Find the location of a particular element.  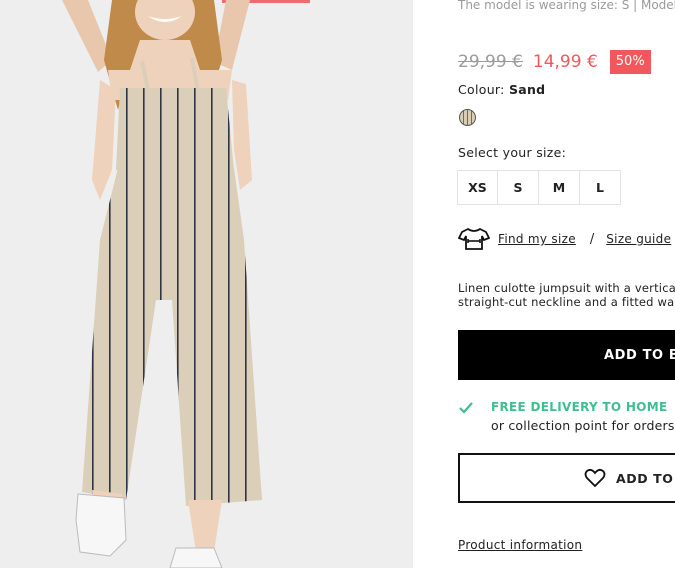

delivery-subtext: or collection point for orders o is located at coordinates (583, 425).